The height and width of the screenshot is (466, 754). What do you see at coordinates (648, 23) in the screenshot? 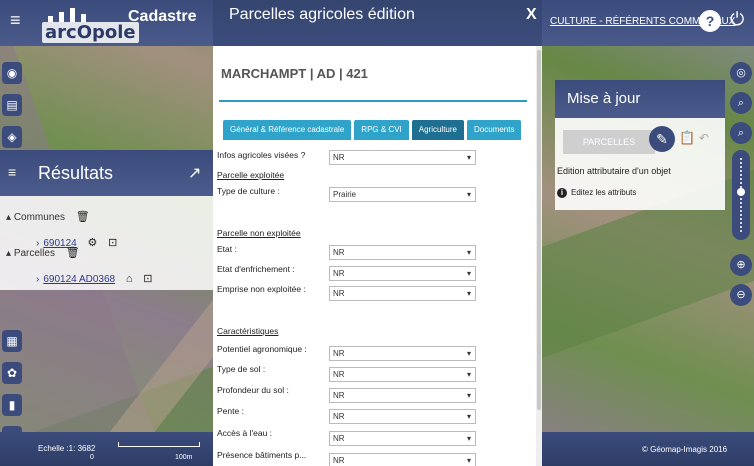
I see `right-header: CULTURE - RÉFÉRENTS COMMUNAUX ? ⏻` at bounding box center [648, 23].